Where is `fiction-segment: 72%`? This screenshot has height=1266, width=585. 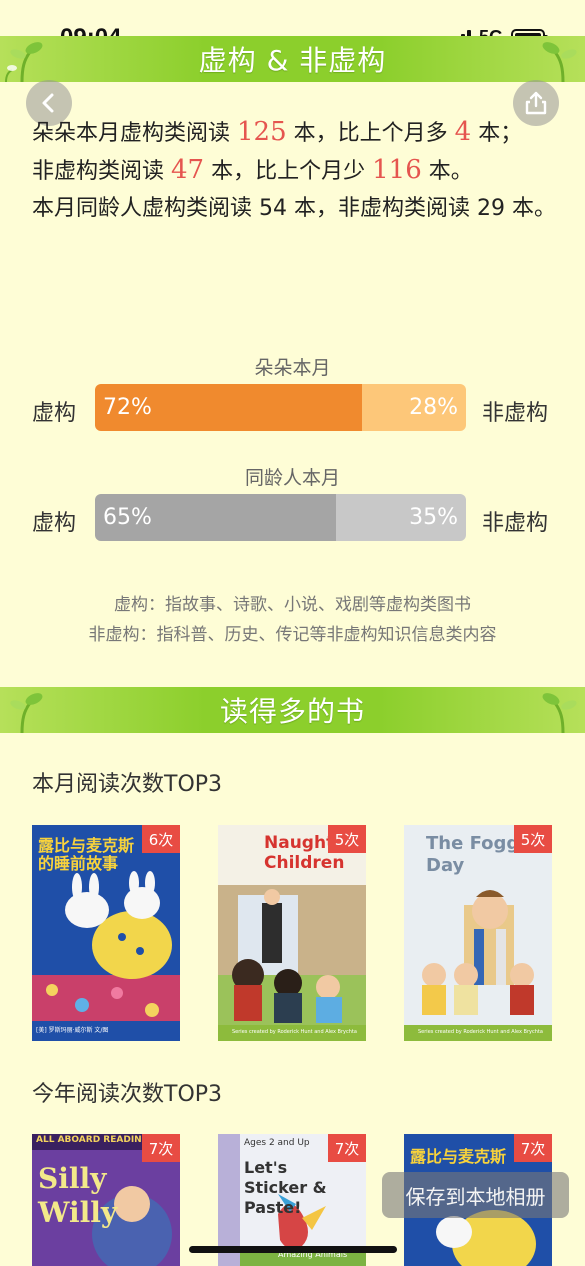 fiction-segment: 72% is located at coordinates (229, 407).